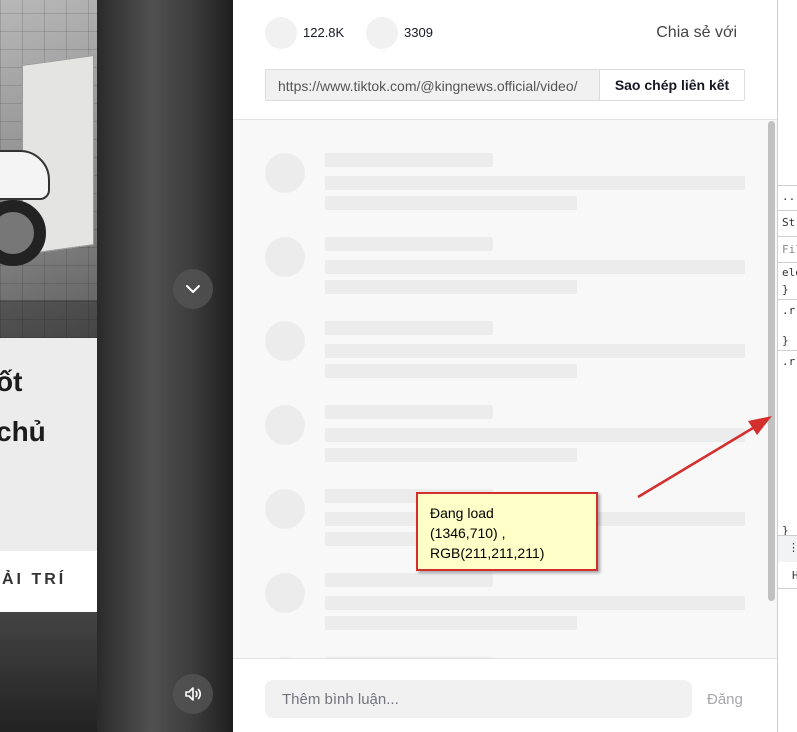 Image resolution: width=797 pixels, height=732 pixels. I want to click on volume-button, so click(193, 694).